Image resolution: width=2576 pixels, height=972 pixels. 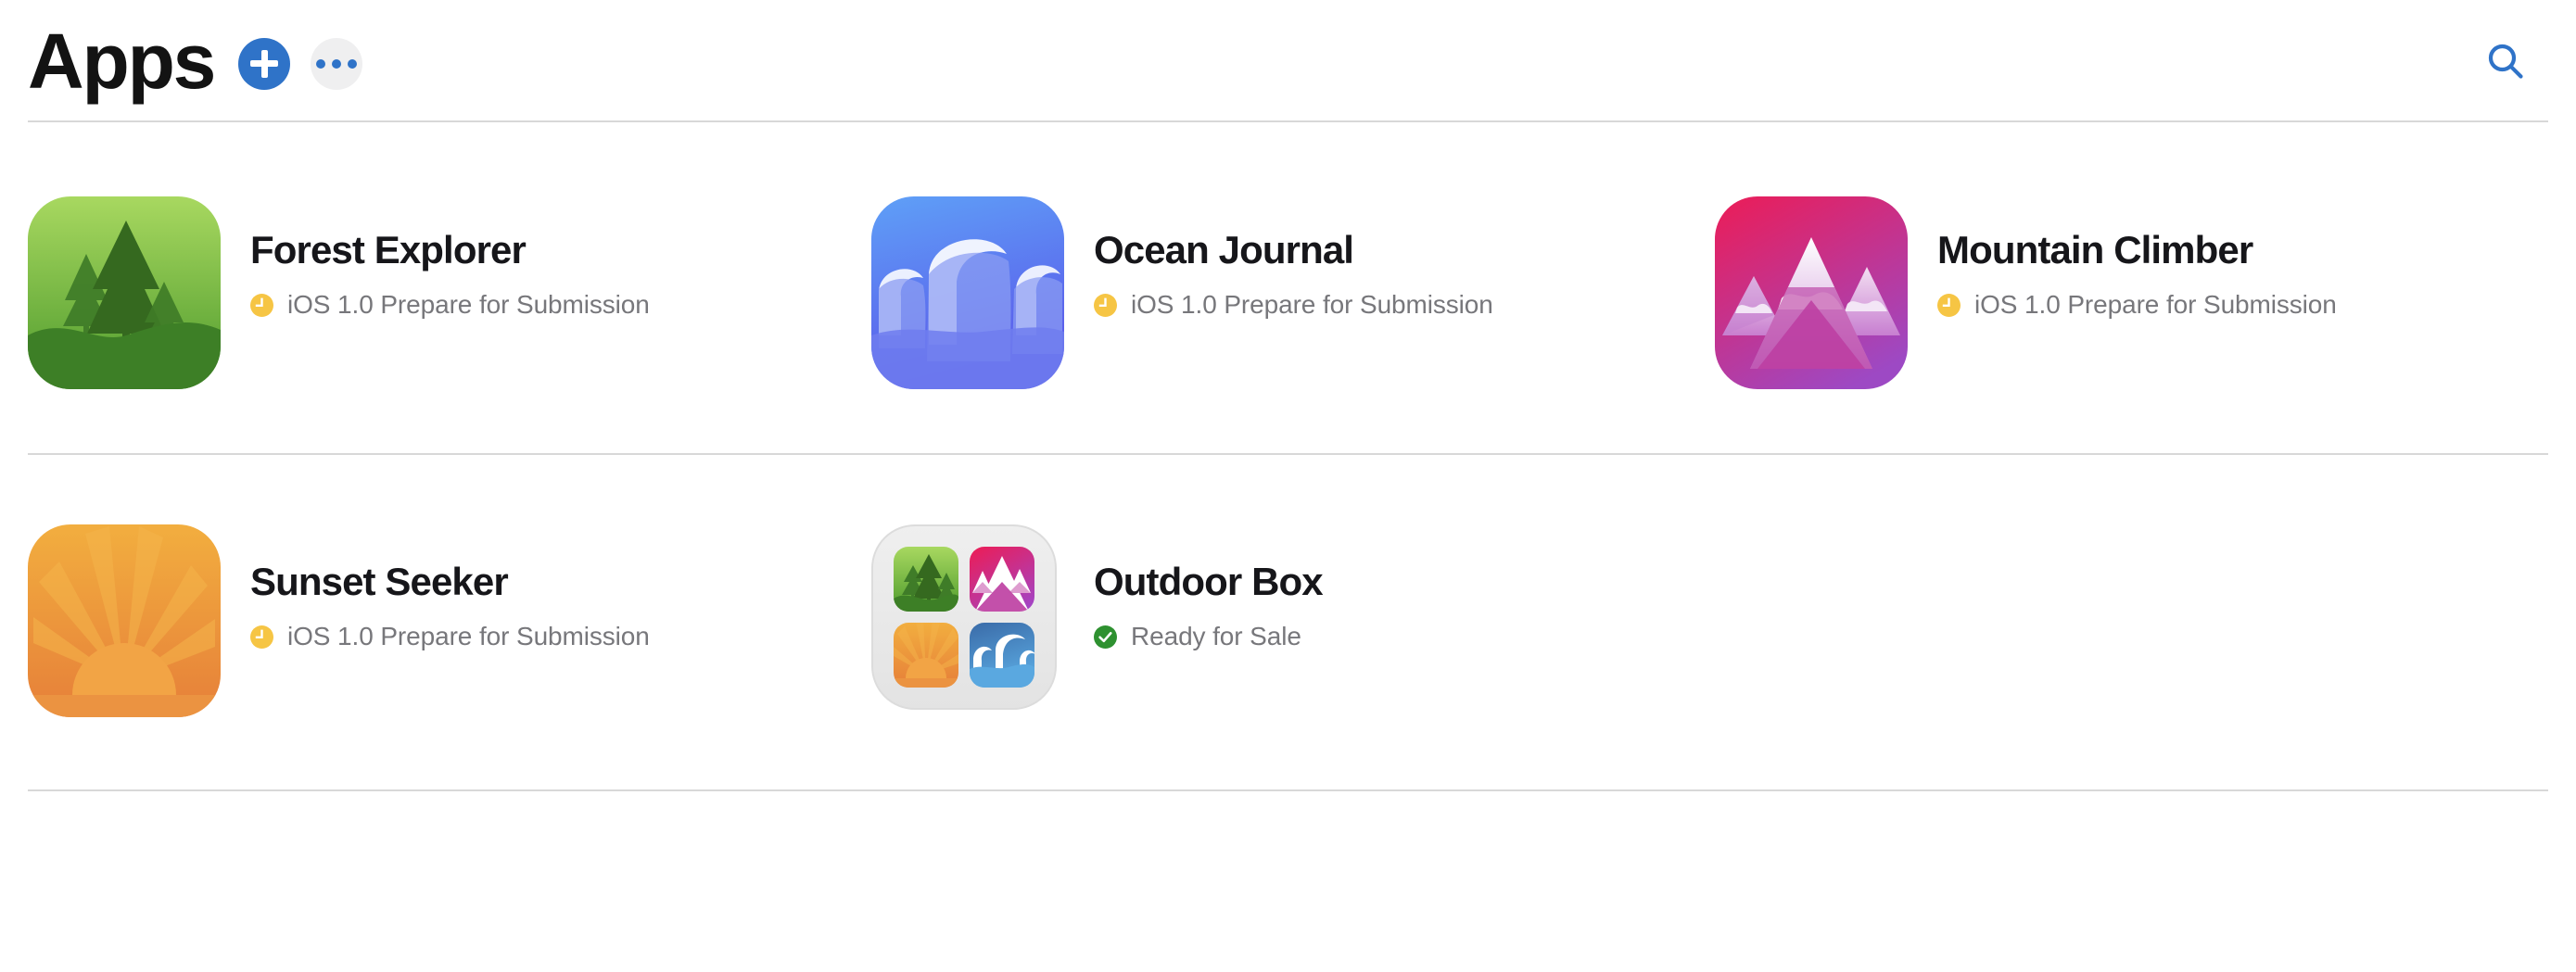 I want to click on search-icon, so click(x=2506, y=61).